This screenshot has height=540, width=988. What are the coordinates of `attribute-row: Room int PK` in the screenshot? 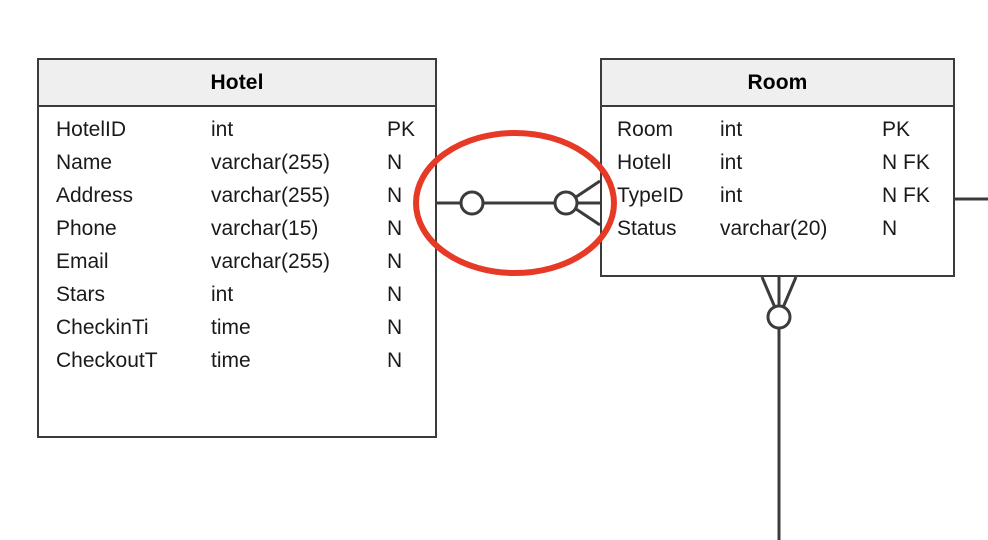 It's located at (777, 129).